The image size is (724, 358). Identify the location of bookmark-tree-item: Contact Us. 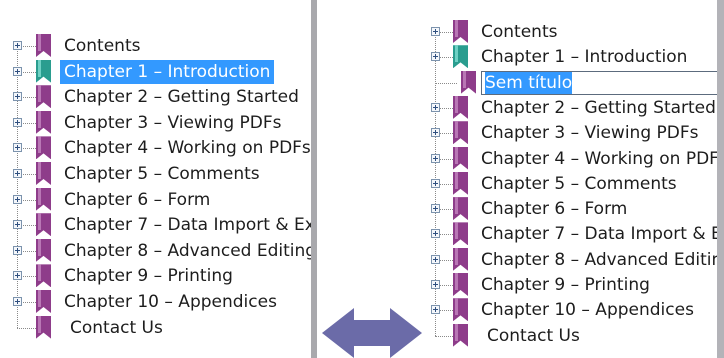
(155, 327).